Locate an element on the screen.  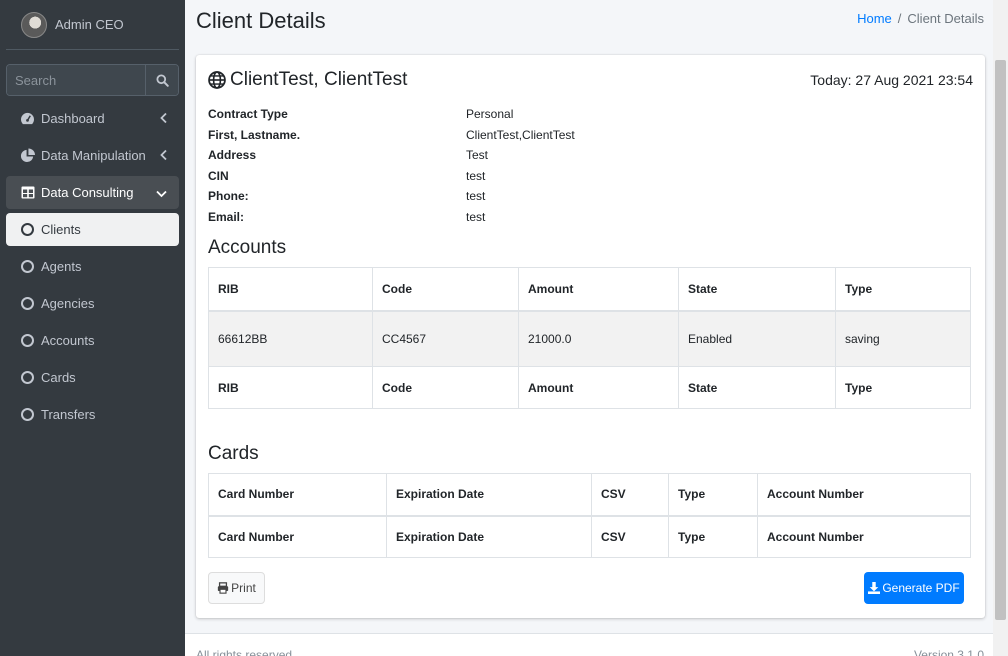
table-header-row: RIB Code Amount State Type is located at coordinates (589, 289).